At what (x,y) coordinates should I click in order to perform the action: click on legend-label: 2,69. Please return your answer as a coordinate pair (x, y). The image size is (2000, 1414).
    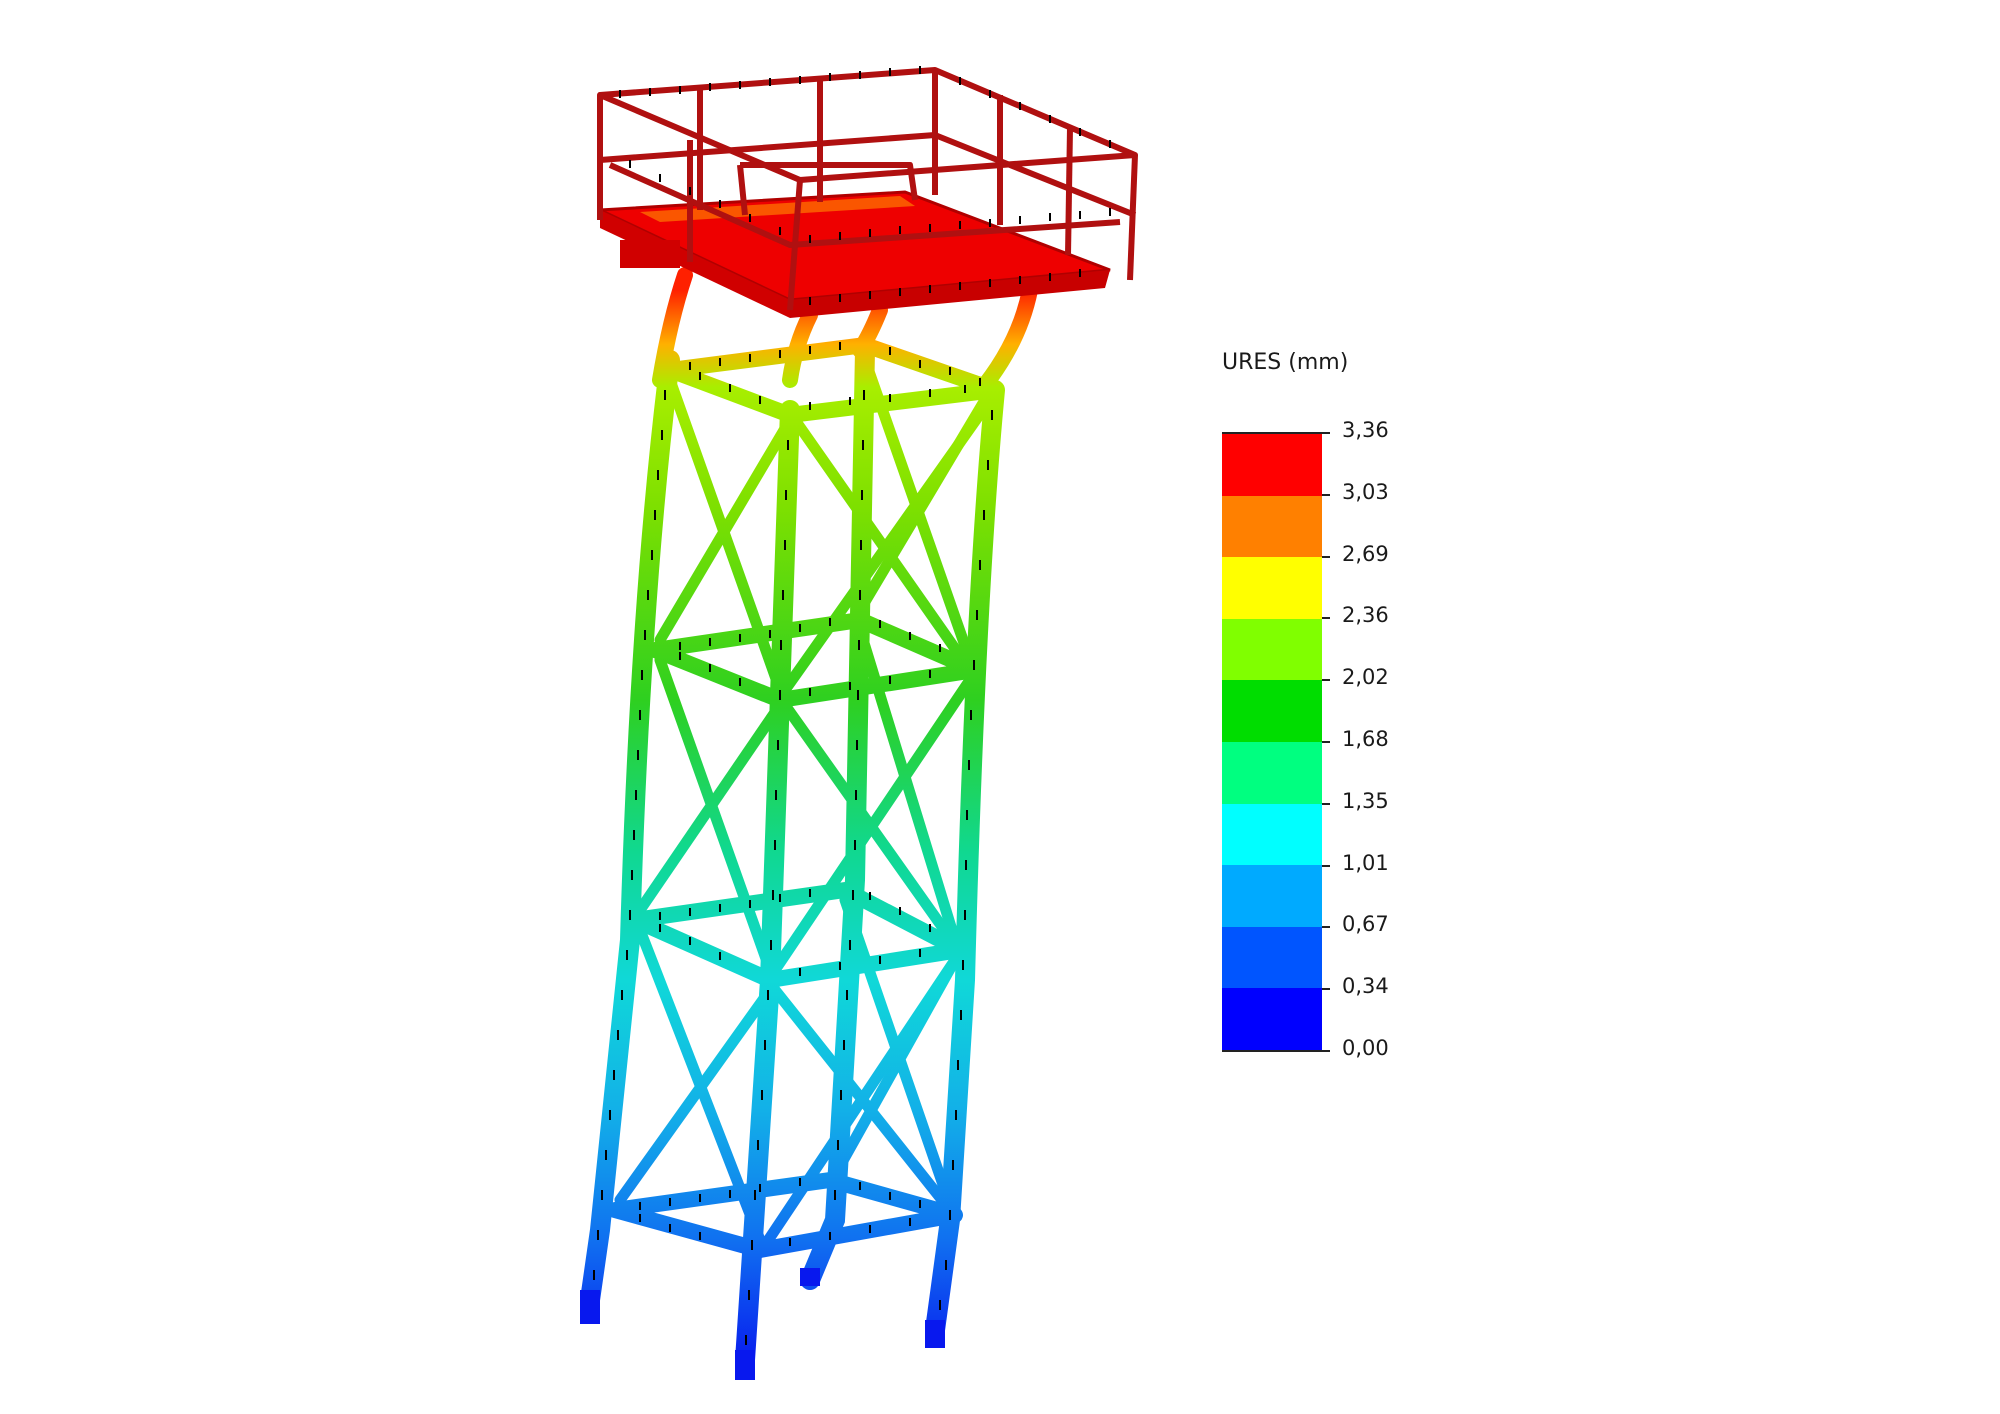
    Looking at the image, I should click on (1365, 553).